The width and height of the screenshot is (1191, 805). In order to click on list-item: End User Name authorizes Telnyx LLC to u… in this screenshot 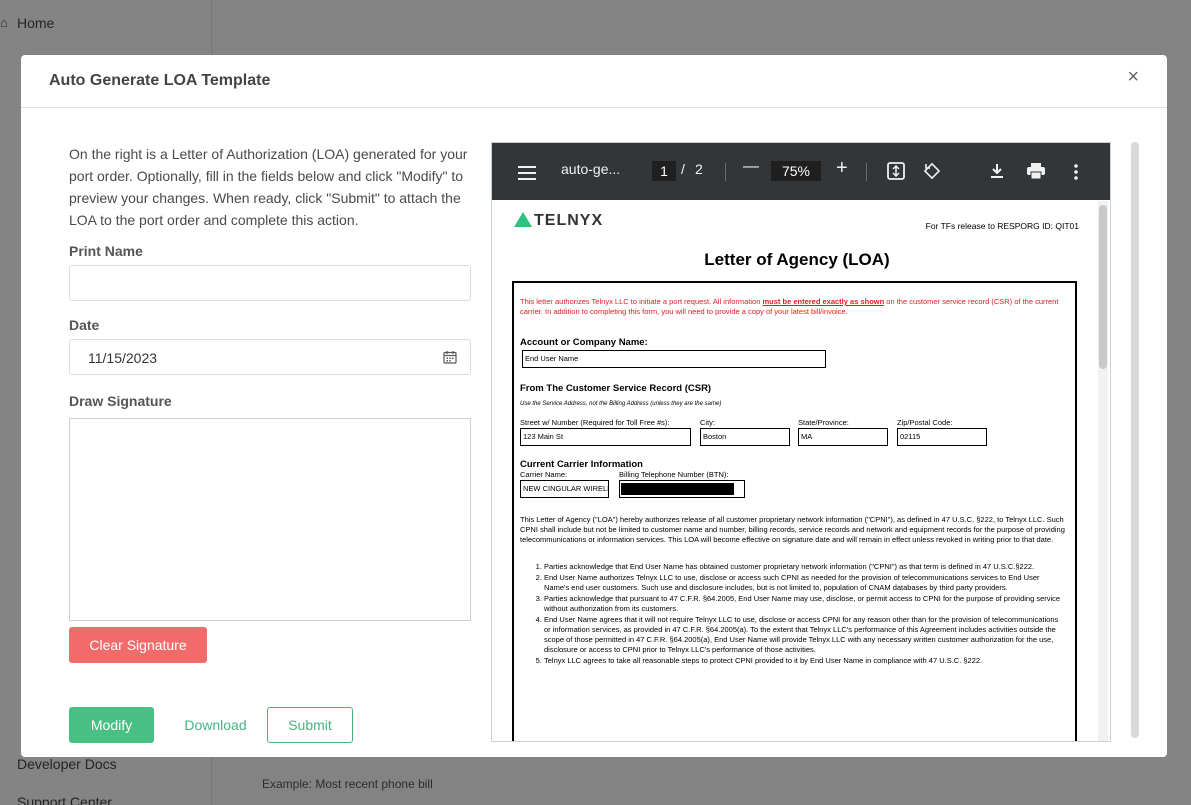, I will do `click(803, 583)`.